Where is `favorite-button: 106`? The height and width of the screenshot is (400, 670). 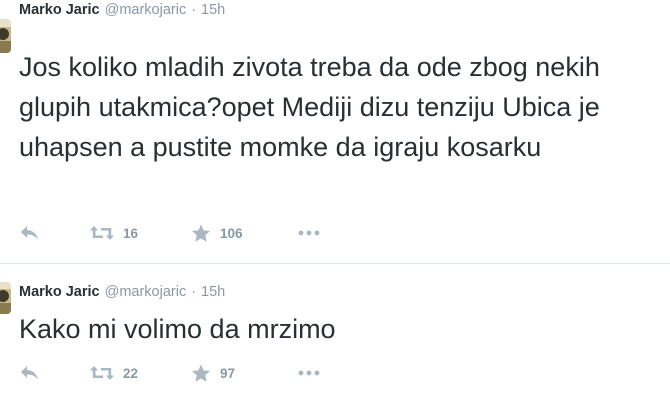
favorite-button: 106 is located at coordinates (217, 233).